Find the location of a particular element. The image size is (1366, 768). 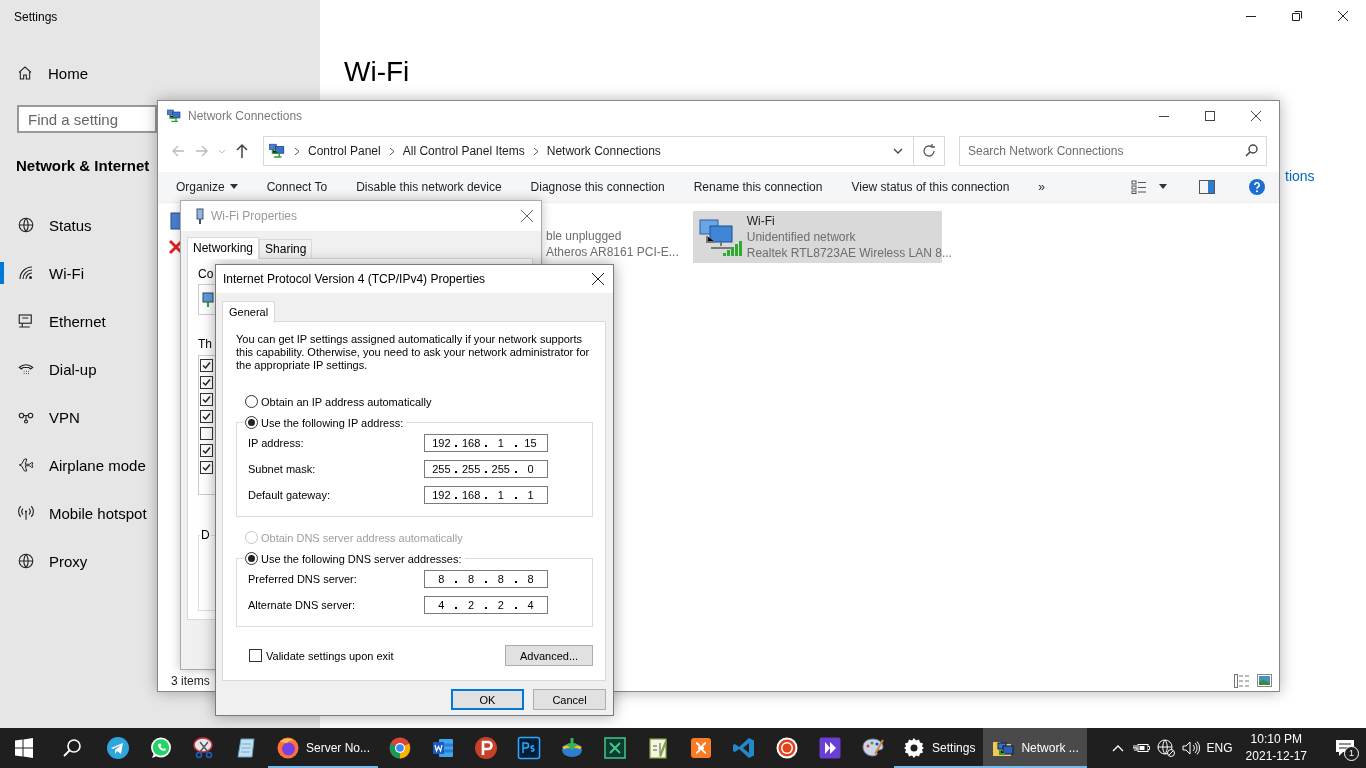

details-view-icon is located at coordinates (1241, 681).